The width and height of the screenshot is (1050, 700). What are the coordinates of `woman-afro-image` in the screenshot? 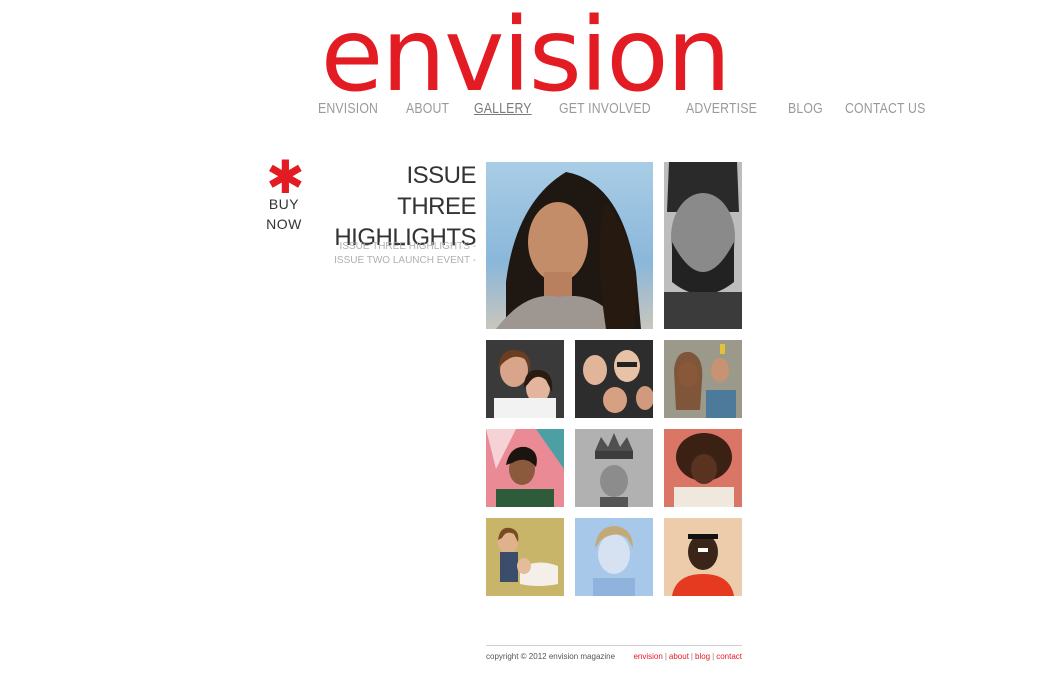 It's located at (703, 468).